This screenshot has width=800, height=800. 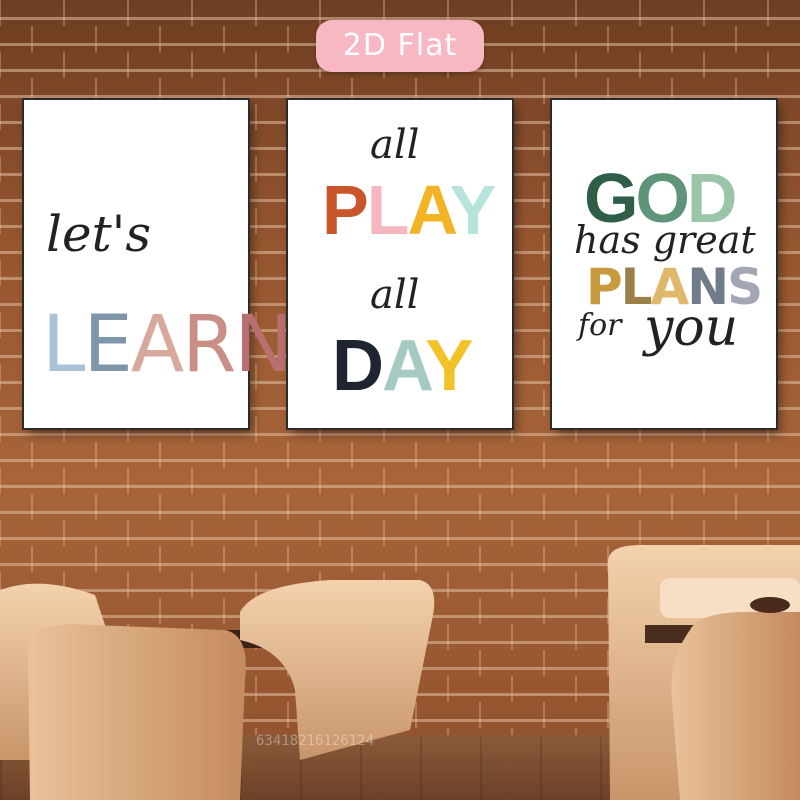 What do you see at coordinates (735, 705) in the screenshot?
I see `armchair-front-right` at bounding box center [735, 705].